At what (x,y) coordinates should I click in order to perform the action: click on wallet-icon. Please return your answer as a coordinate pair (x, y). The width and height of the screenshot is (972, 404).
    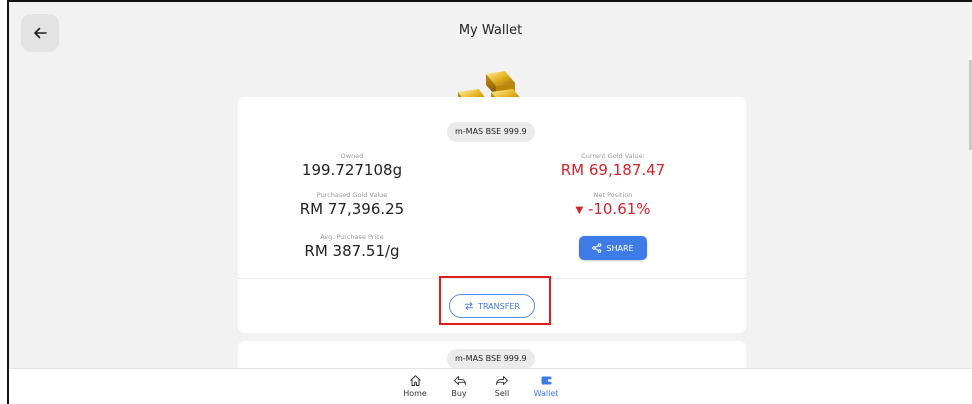
    Looking at the image, I should click on (546, 380).